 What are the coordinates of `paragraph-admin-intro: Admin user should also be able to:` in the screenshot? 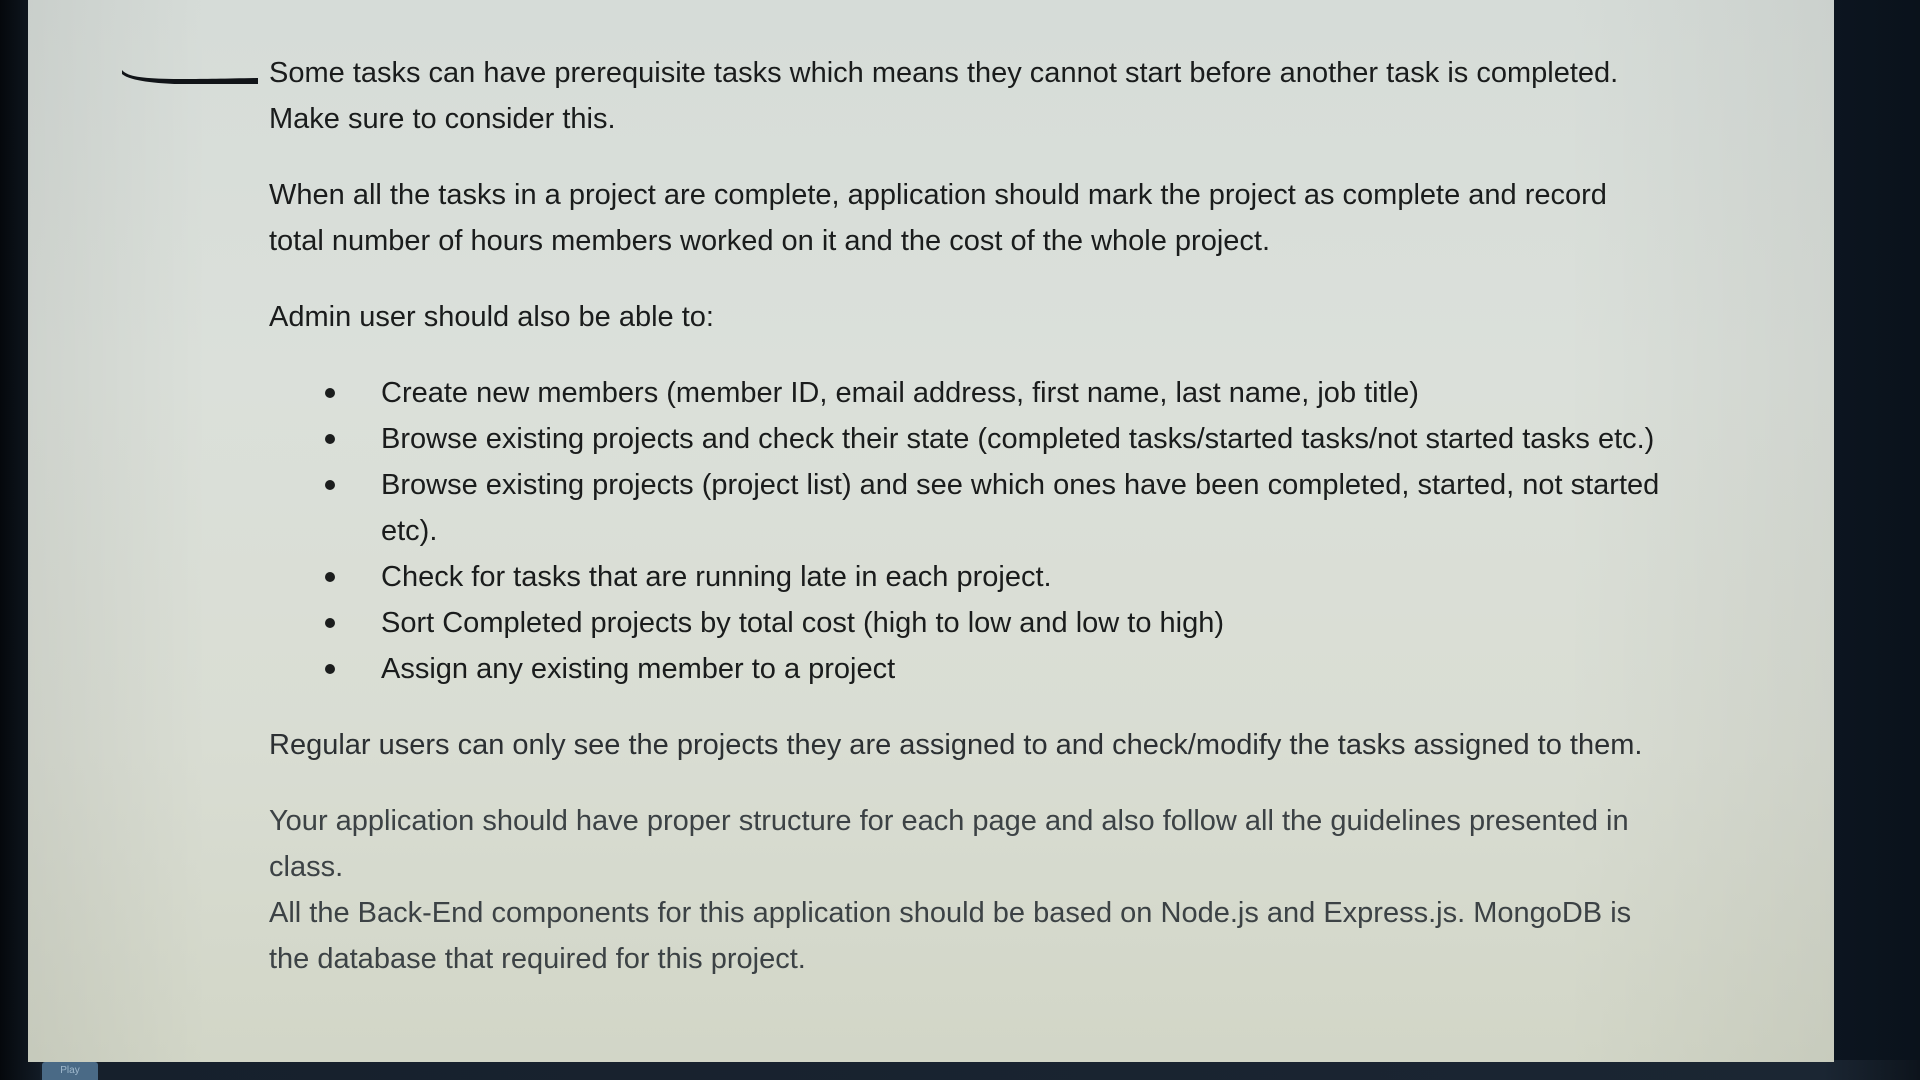 It's located at (491, 317).